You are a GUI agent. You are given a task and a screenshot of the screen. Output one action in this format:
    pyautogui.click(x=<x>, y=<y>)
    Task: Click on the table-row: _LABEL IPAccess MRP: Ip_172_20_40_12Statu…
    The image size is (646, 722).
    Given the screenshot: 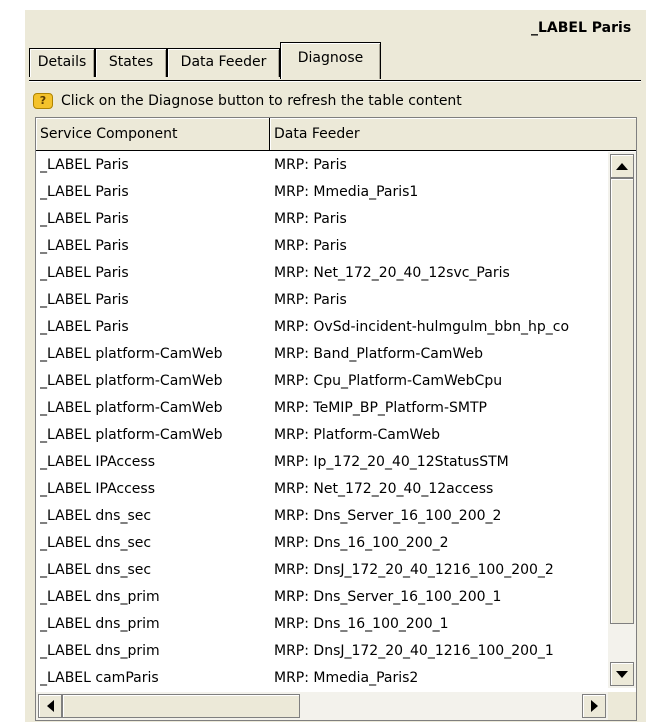 What is the action you would take?
    pyautogui.click(x=322, y=462)
    